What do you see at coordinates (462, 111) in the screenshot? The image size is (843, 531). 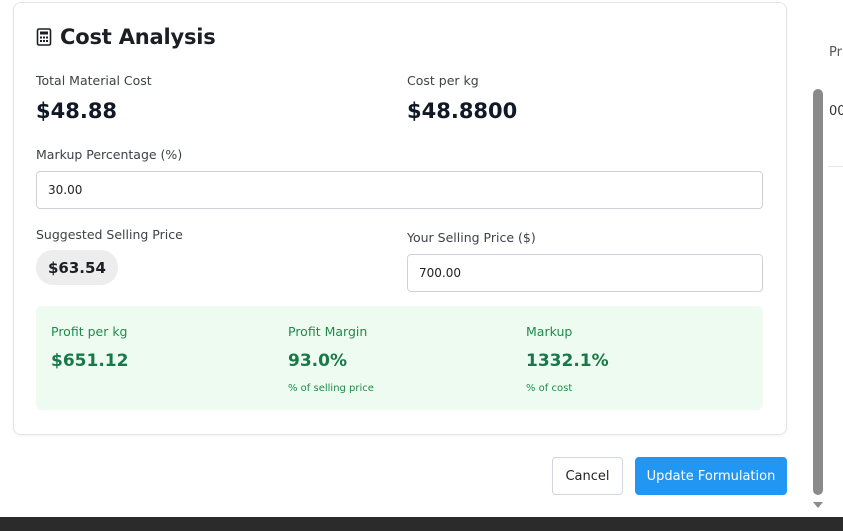 I see `cost-per-kg-value: $48.8800` at bounding box center [462, 111].